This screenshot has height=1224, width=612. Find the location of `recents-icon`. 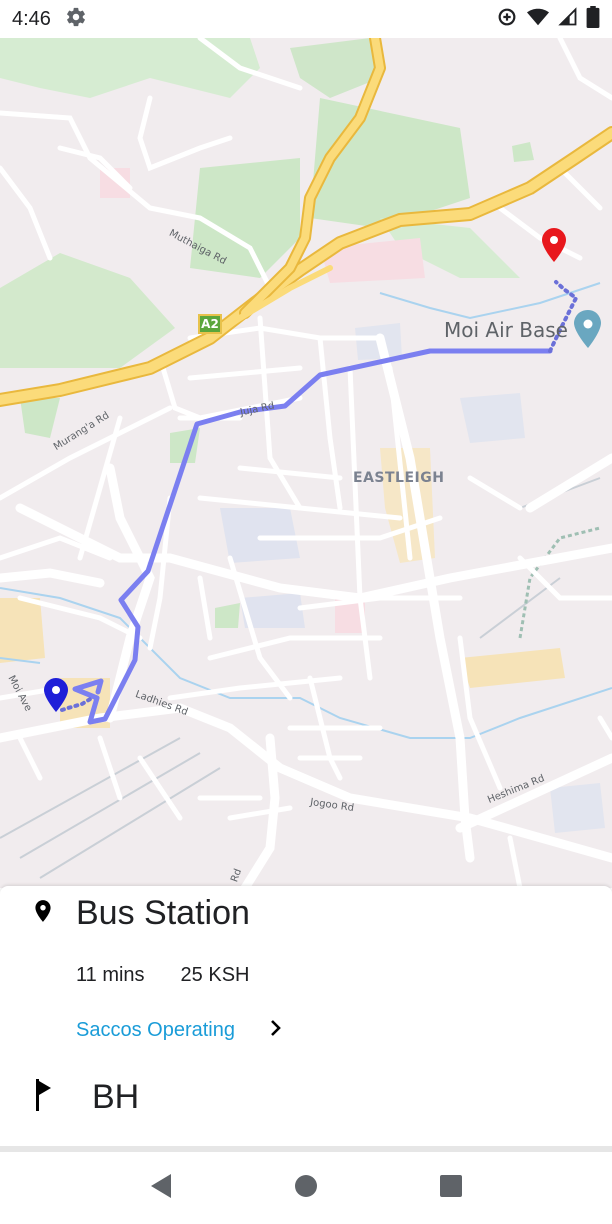

recents-icon is located at coordinates (451, 1188).